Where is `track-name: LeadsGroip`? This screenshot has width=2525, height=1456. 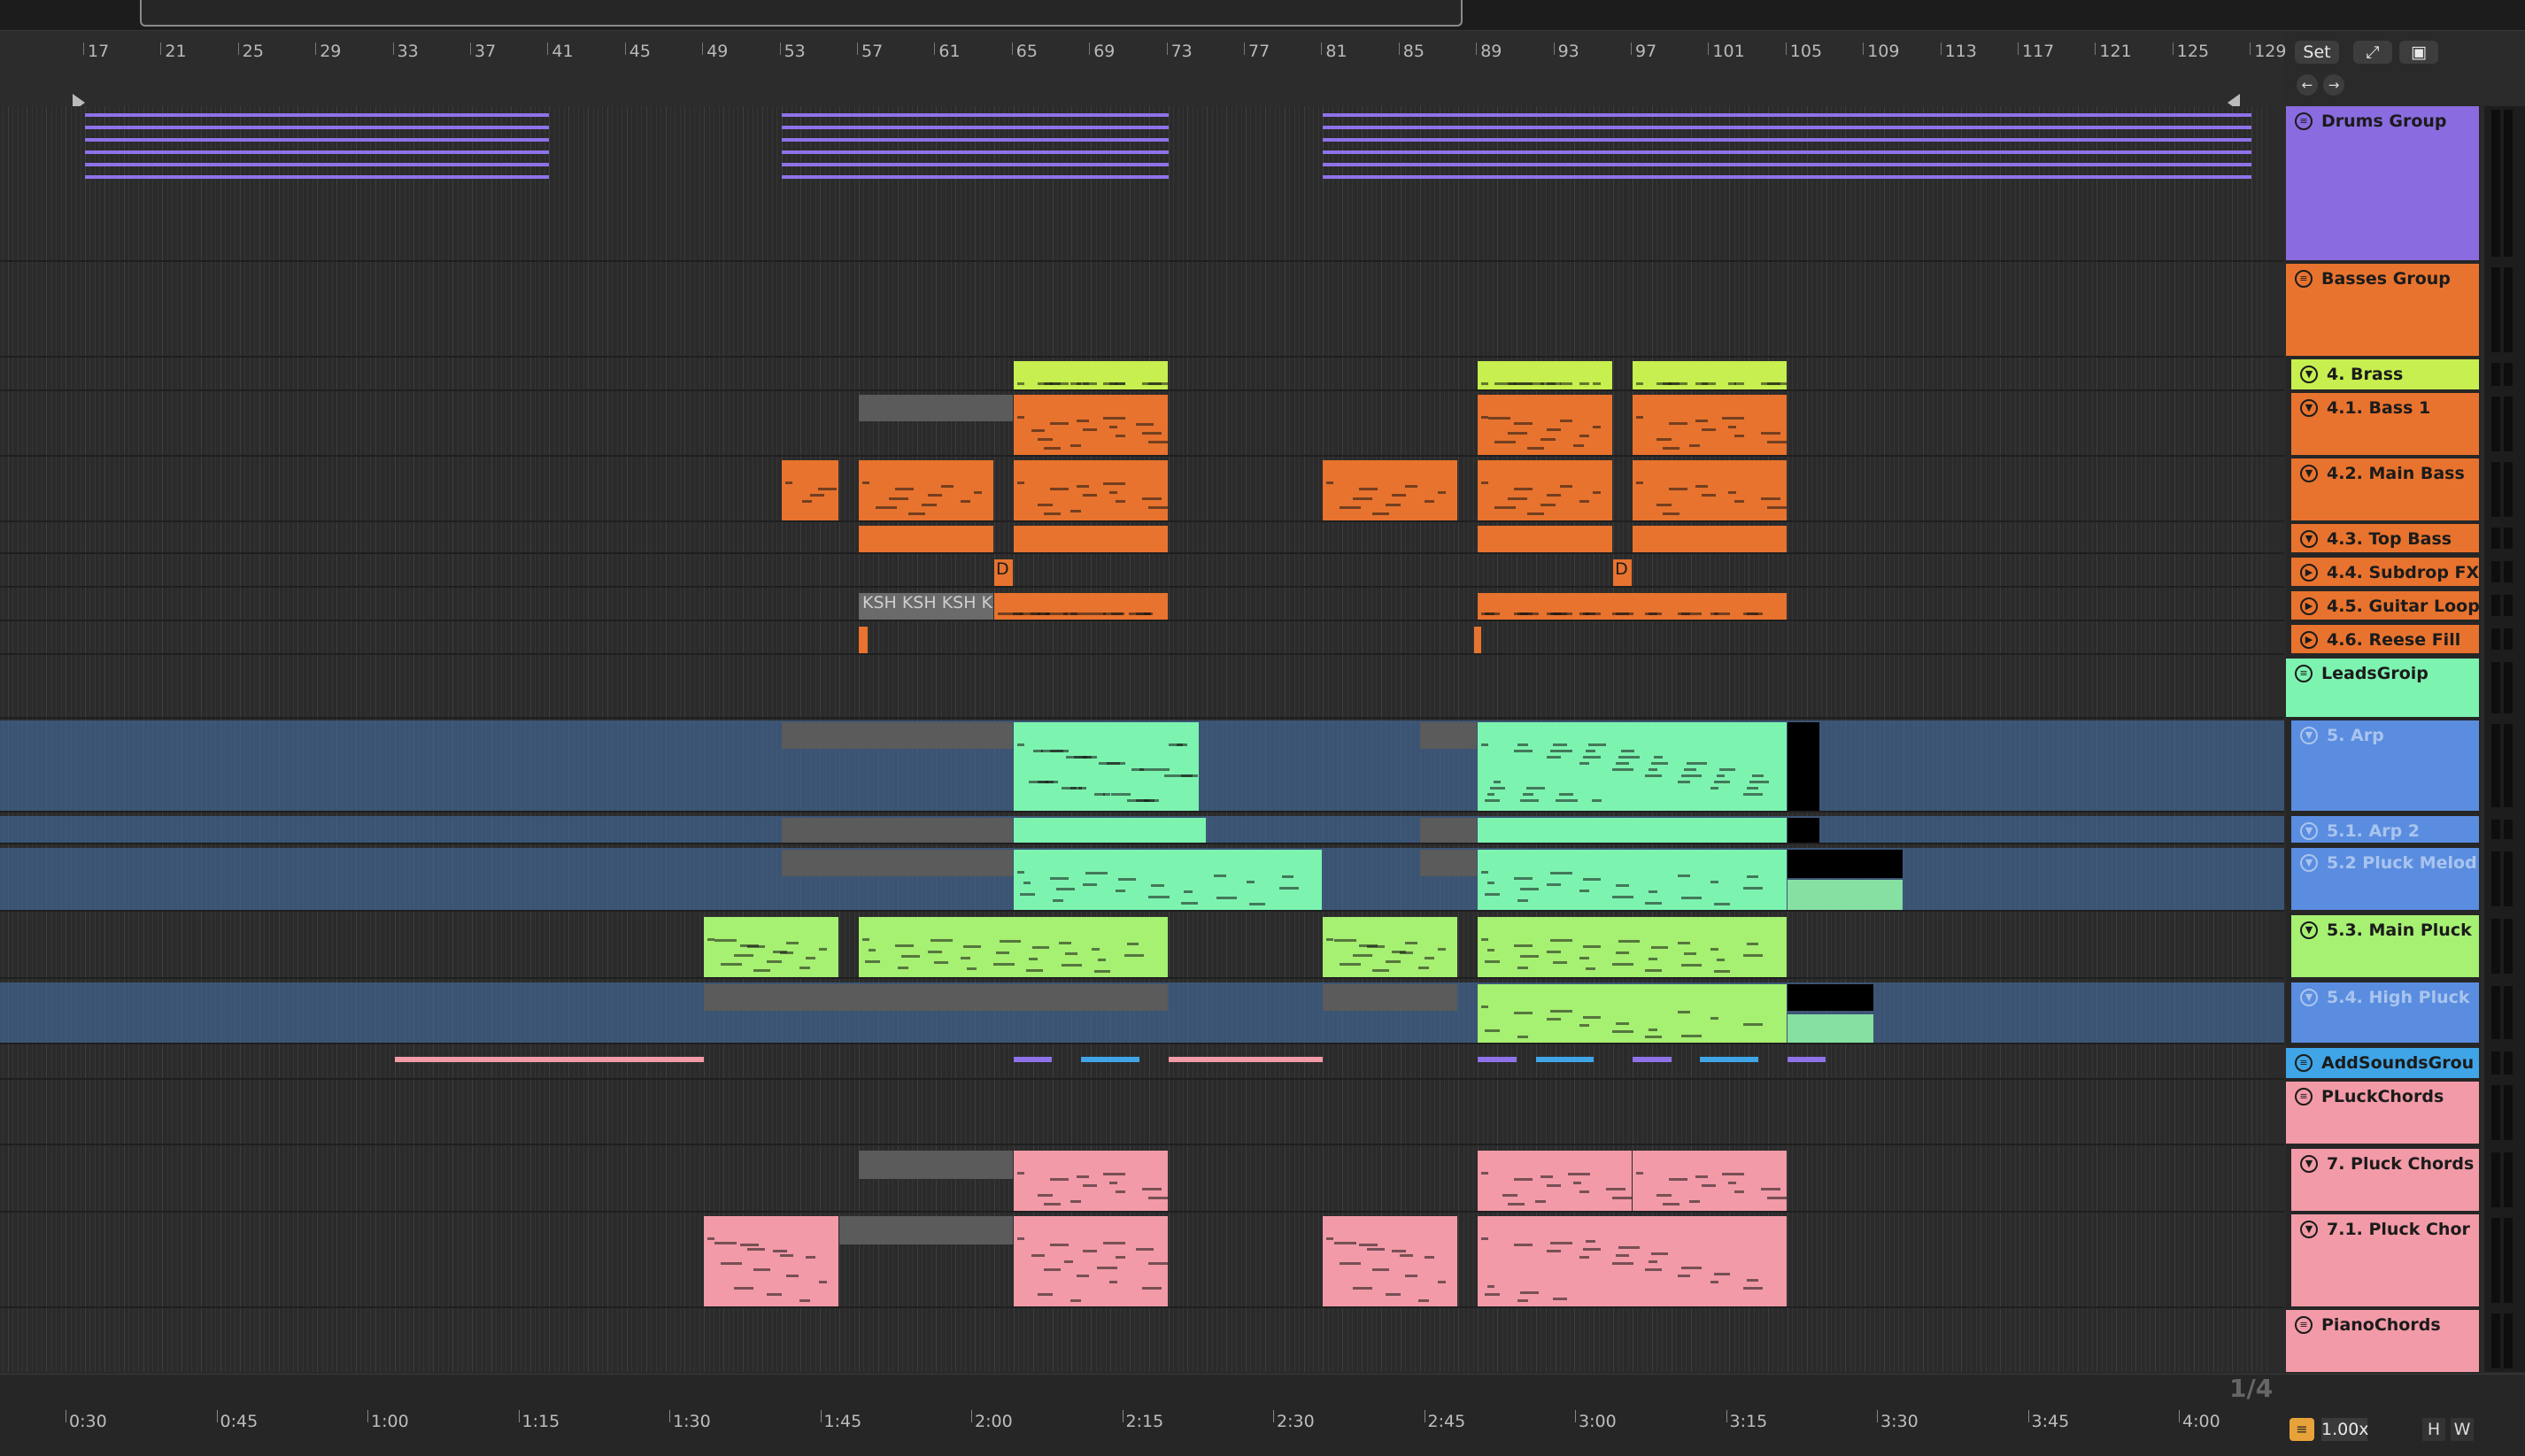 track-name: LeadsGroip is located at coordinates (2374, 673).